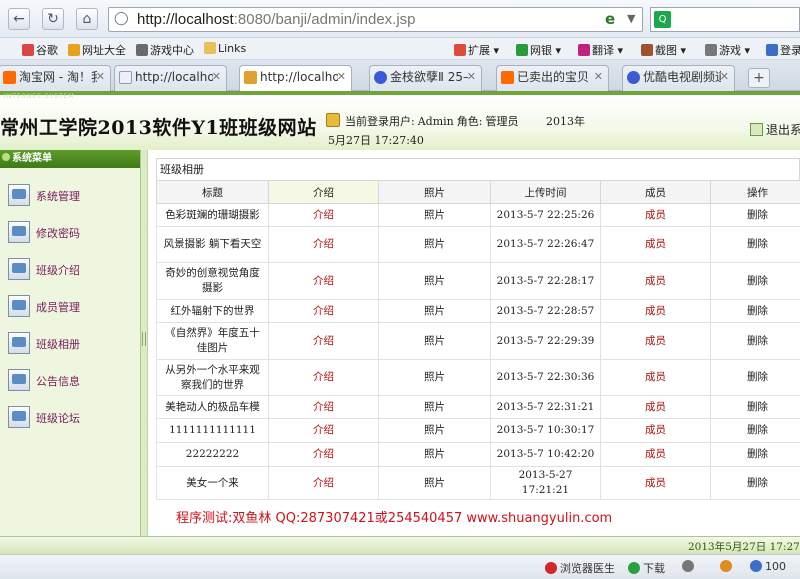 This screenshot has width=800, height=579. I want to click on sidebar-item-system: 系统管理, so click(70, 200).